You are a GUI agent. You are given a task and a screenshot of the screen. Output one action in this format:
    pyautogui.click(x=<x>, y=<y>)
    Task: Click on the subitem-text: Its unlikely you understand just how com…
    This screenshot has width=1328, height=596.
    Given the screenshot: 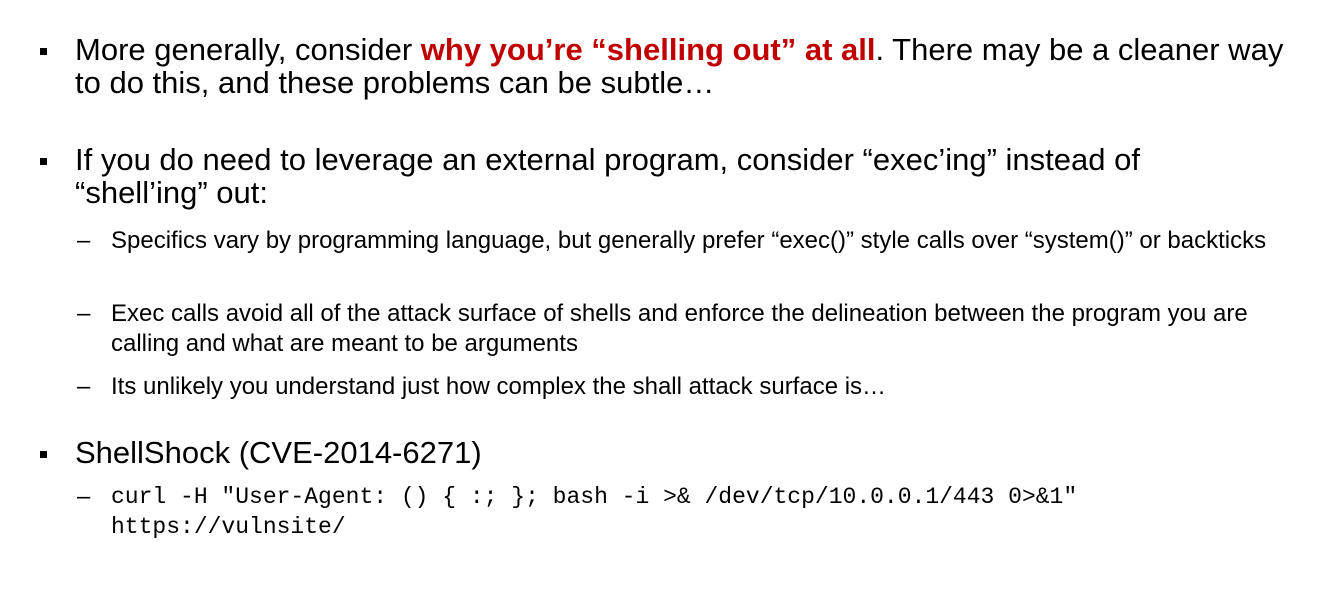 What is the action you would take?
    pyautogui.click(x=499, y=386)
    